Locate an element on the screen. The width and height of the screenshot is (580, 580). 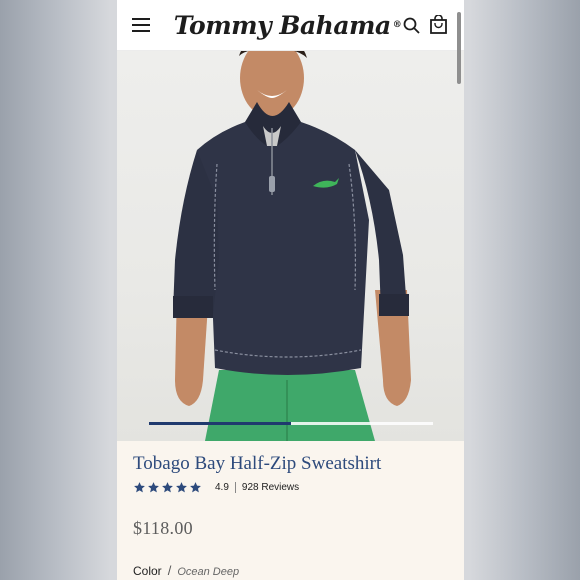
rating-summary: 4.9 928 Reviews is located at coordinates (216, 487).